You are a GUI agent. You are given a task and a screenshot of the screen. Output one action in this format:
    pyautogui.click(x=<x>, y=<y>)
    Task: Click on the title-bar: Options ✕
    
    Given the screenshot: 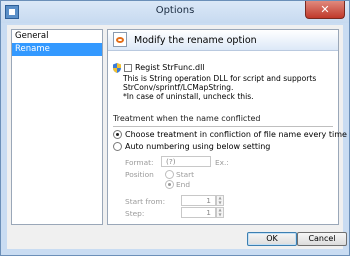 What is the action you would take?
    pyautogui.click(x=175, y=12)
    